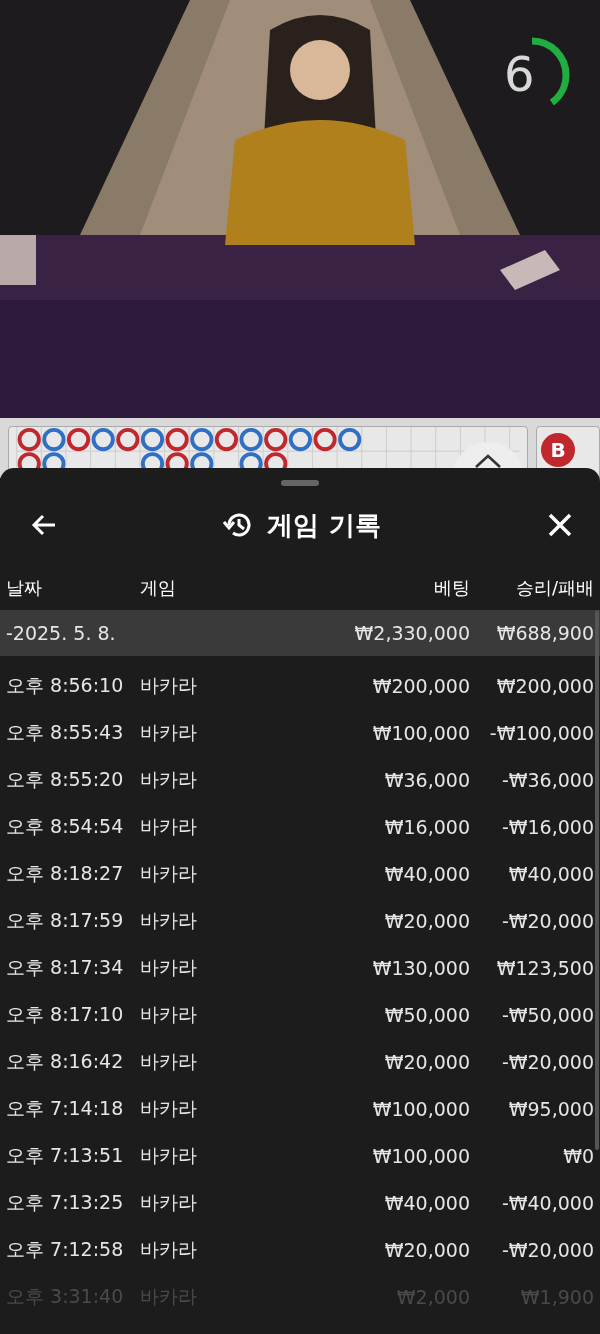  What do you see at coordinates (420, 685) in the screenshot?
I see `bet-cell-text: ₩200,000` at bounding box center [420, 685].